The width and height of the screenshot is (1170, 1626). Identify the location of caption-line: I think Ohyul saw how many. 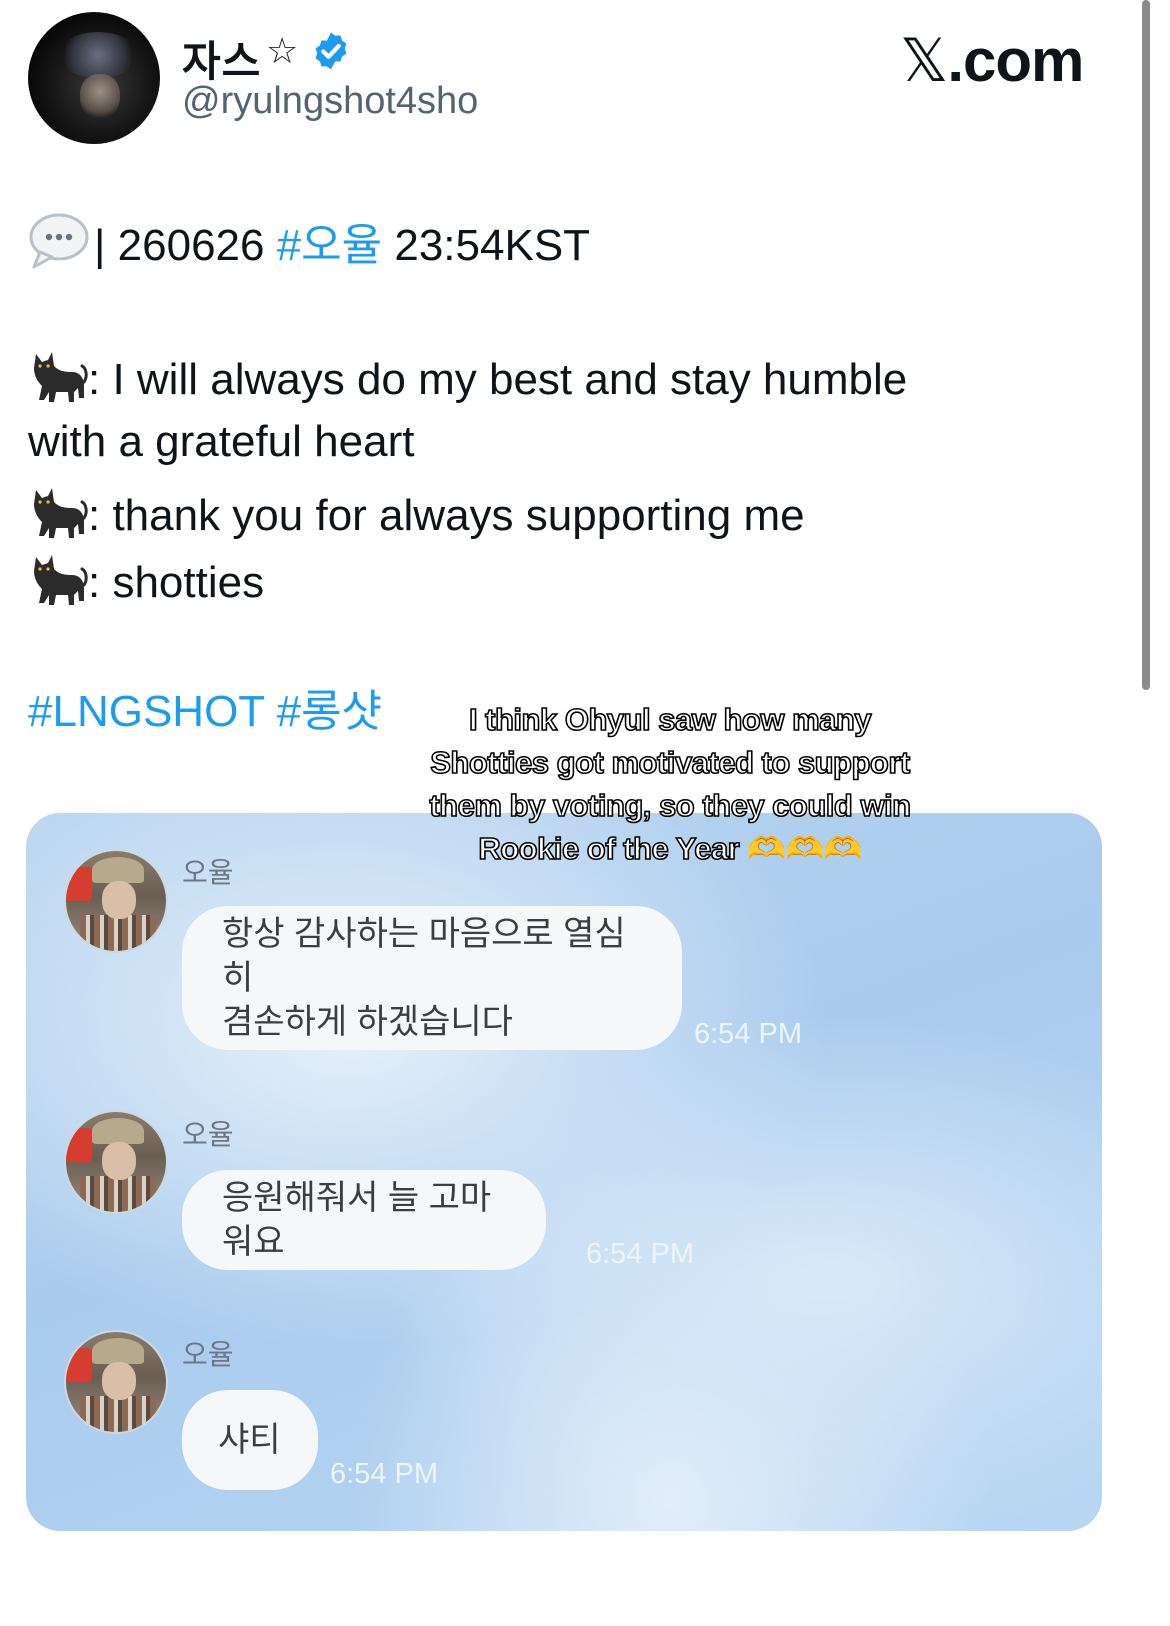
(670, 719).